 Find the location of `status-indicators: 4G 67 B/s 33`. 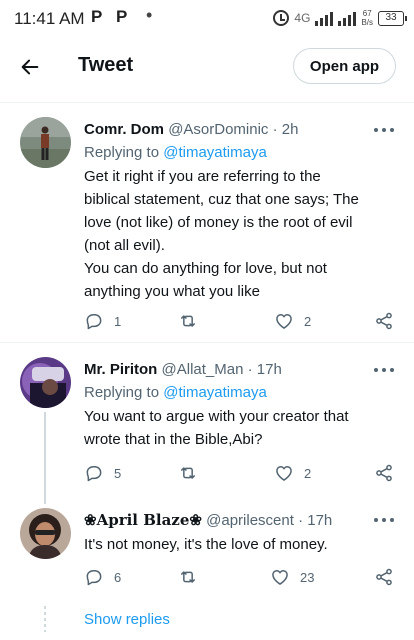

status-indicators: 4G 67 B/s 33 is located at coordinates (340, 18).